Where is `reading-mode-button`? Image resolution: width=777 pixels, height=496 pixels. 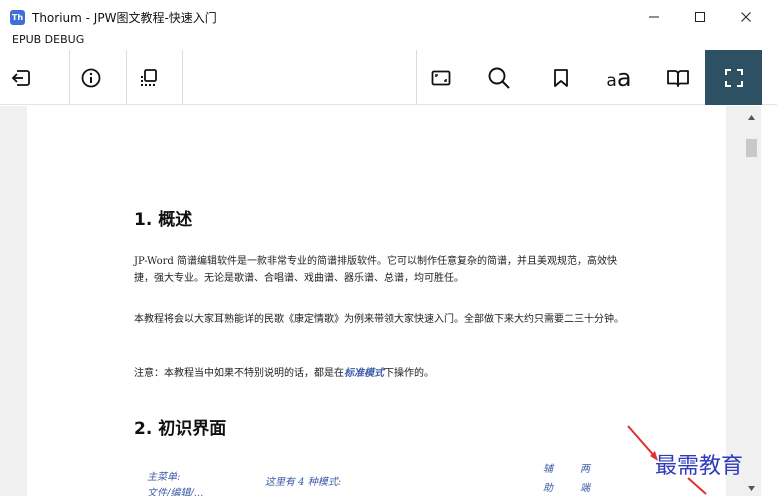 reading-mode-button is located at coordinates (678, 77).